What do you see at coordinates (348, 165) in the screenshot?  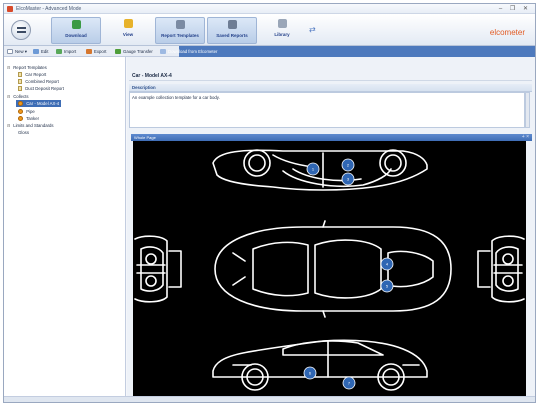 I see `measurement-marker: 2` at bounding box center [348, 165].